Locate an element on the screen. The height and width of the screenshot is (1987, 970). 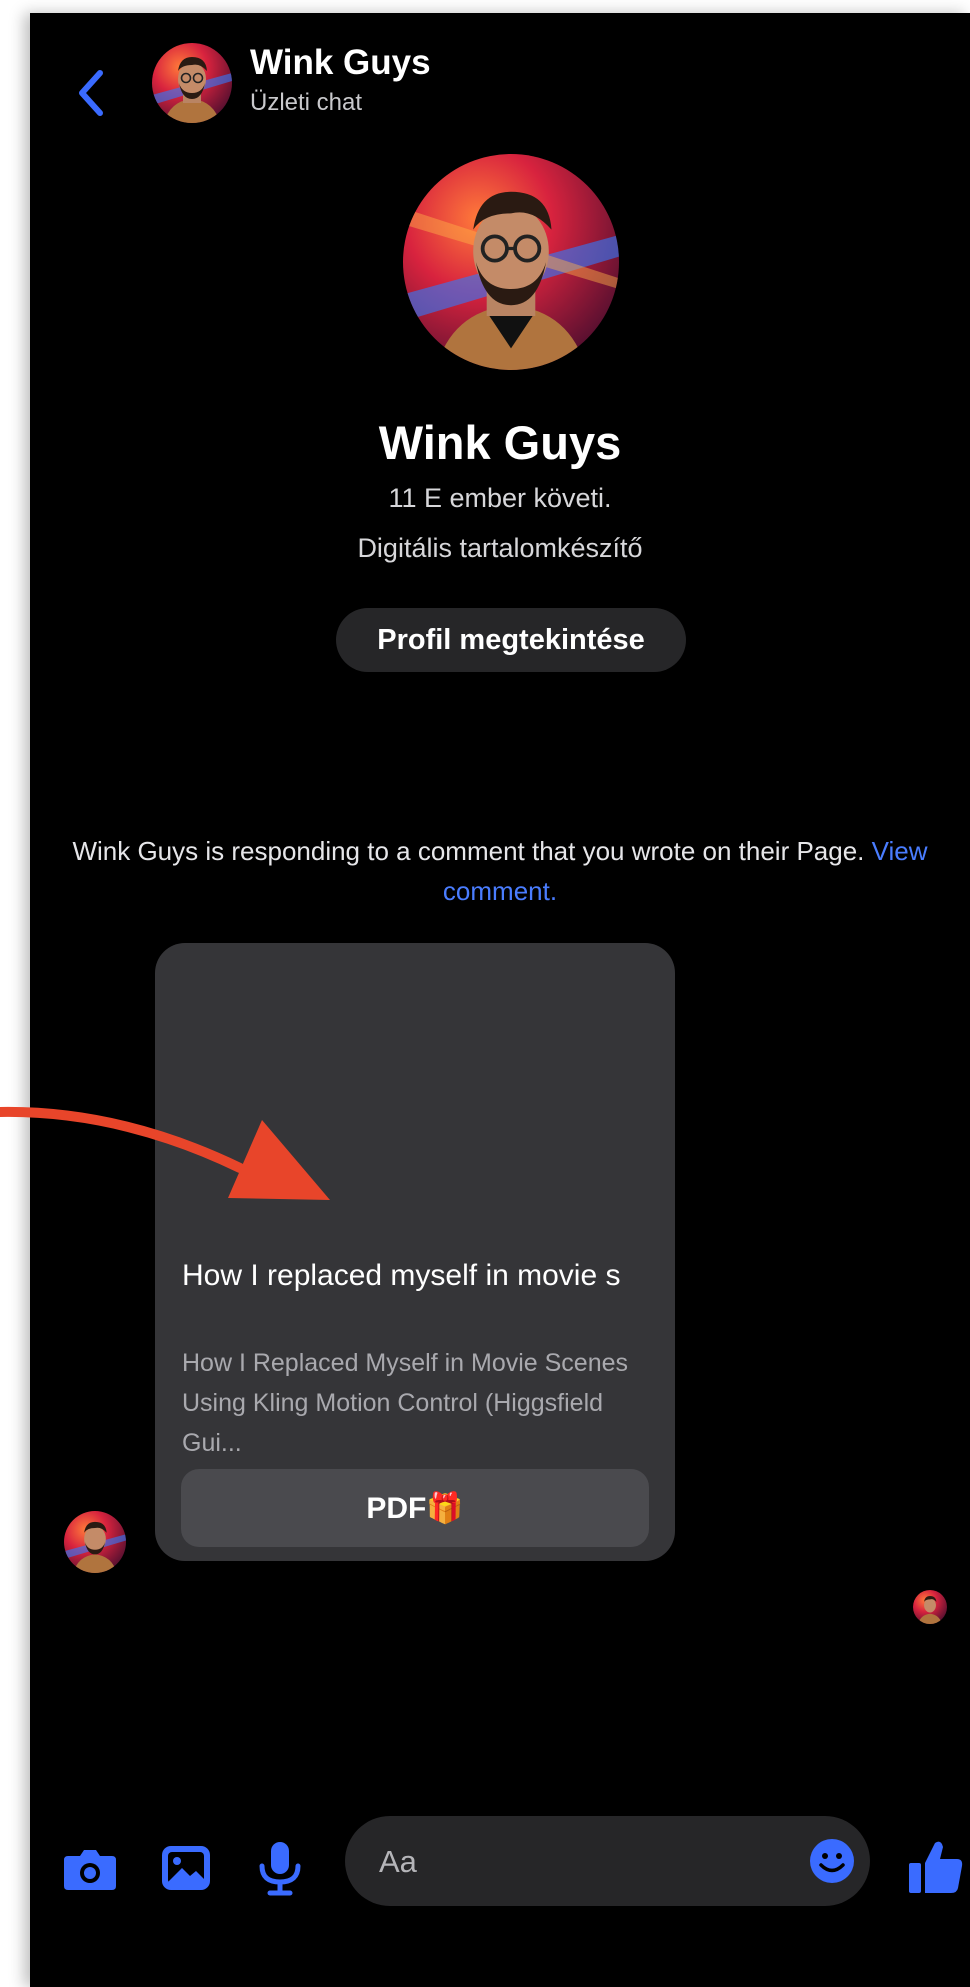
annotation-arrow is located at coordinates (170, 1155).